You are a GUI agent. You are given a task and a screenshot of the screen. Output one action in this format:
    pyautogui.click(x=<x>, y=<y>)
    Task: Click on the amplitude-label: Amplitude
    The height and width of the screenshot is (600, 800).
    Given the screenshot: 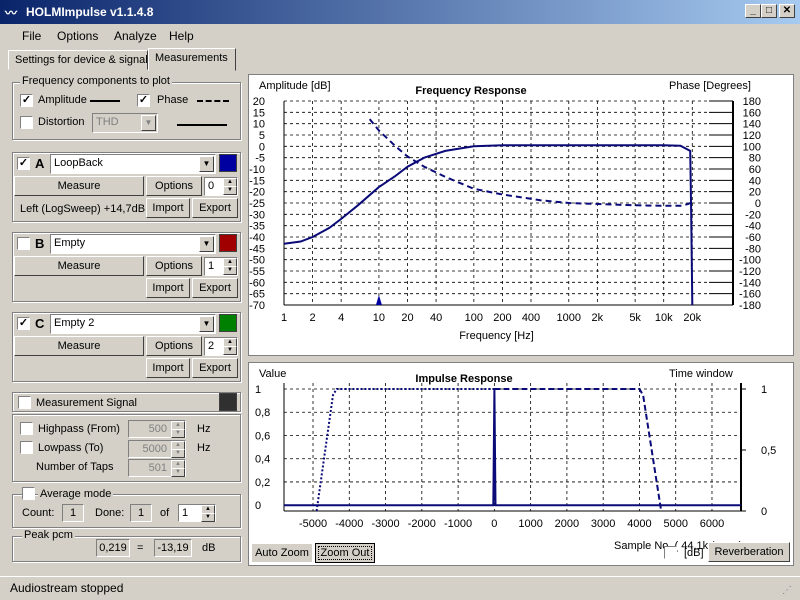 What is the action you would take?
    pyautogui.click(x=62, y=100)
    